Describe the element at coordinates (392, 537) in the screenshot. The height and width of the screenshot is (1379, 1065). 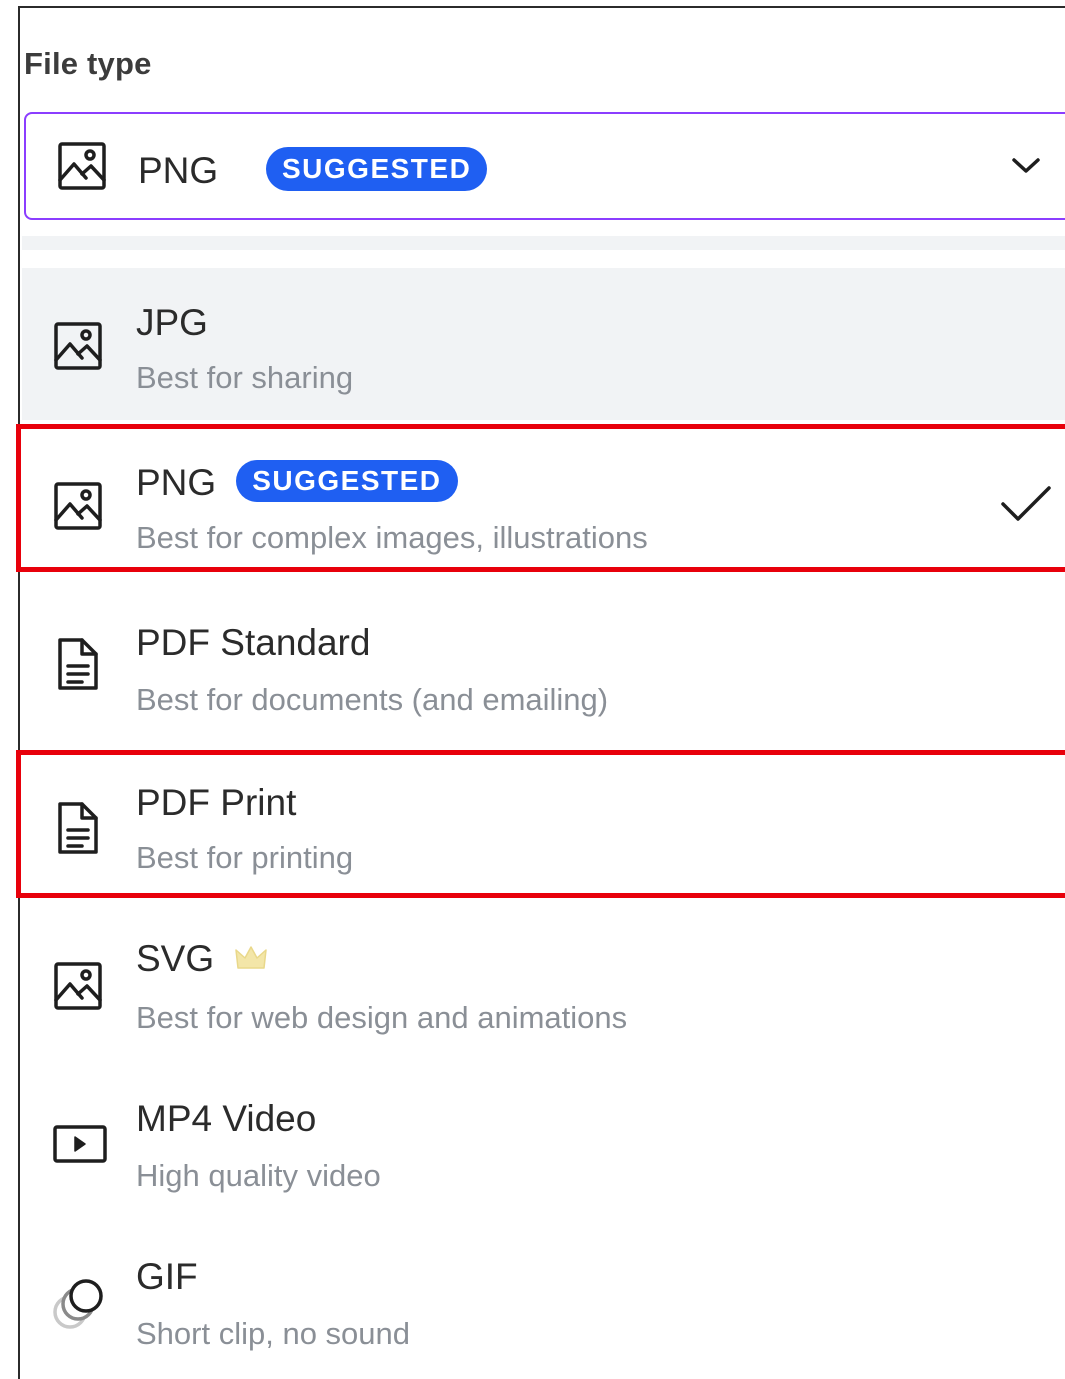
I see `option-description: Best for complex images, illustrations` at that location.